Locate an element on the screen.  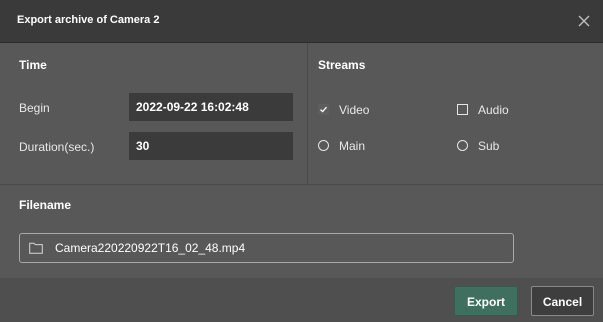
filename-divider is located at coordinates (301, 184).